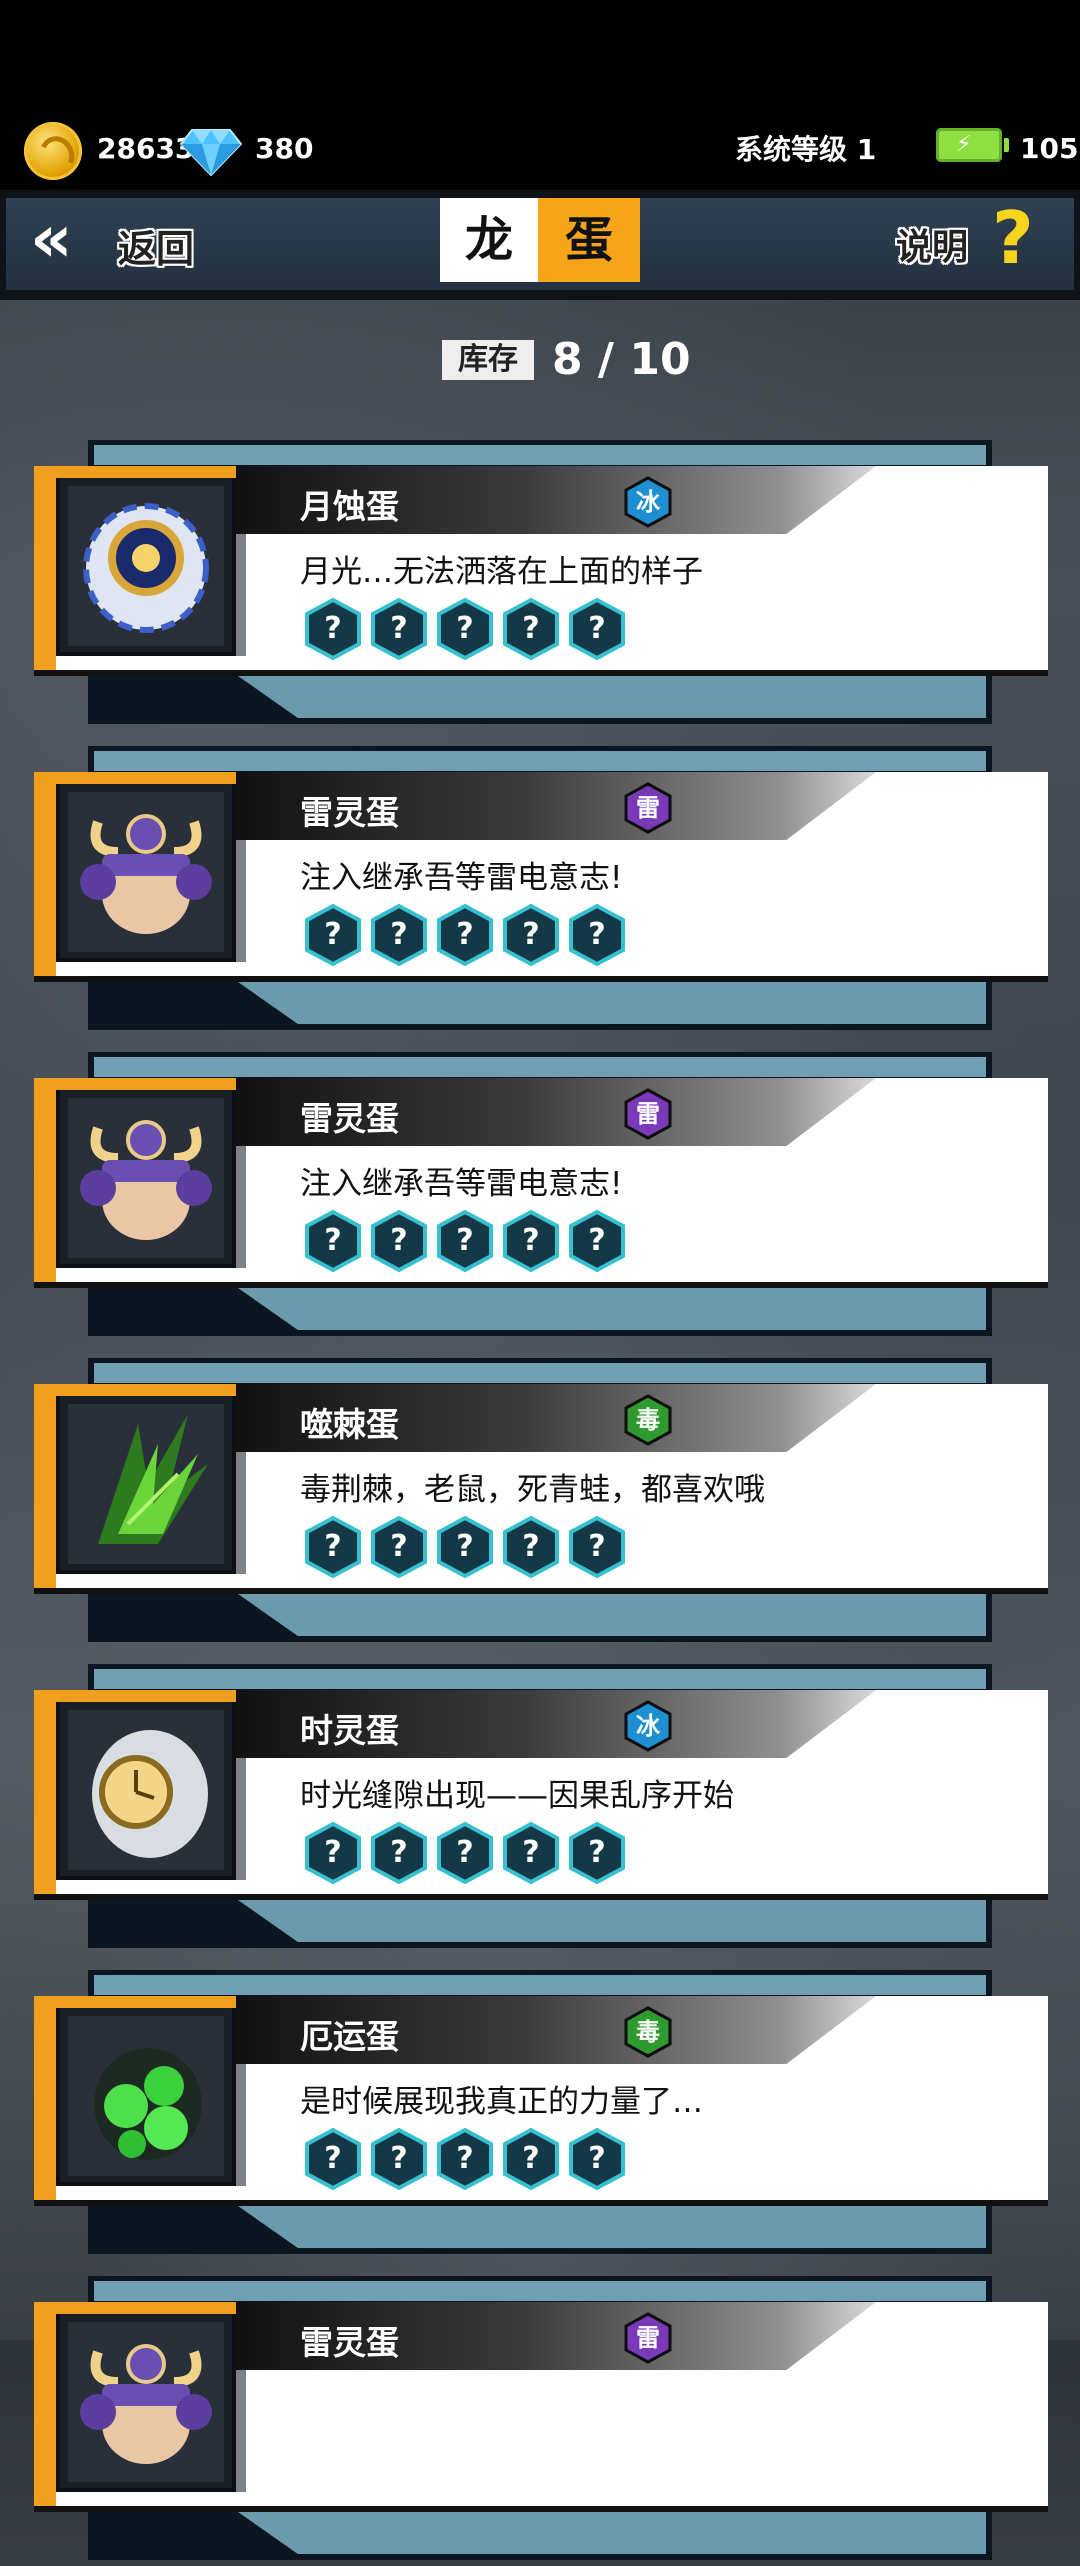 The width and height of the screenshot is (1080, 2566). I want to click on egg-description: 注入继承吾等雷电意志!, so click(461, 1184).